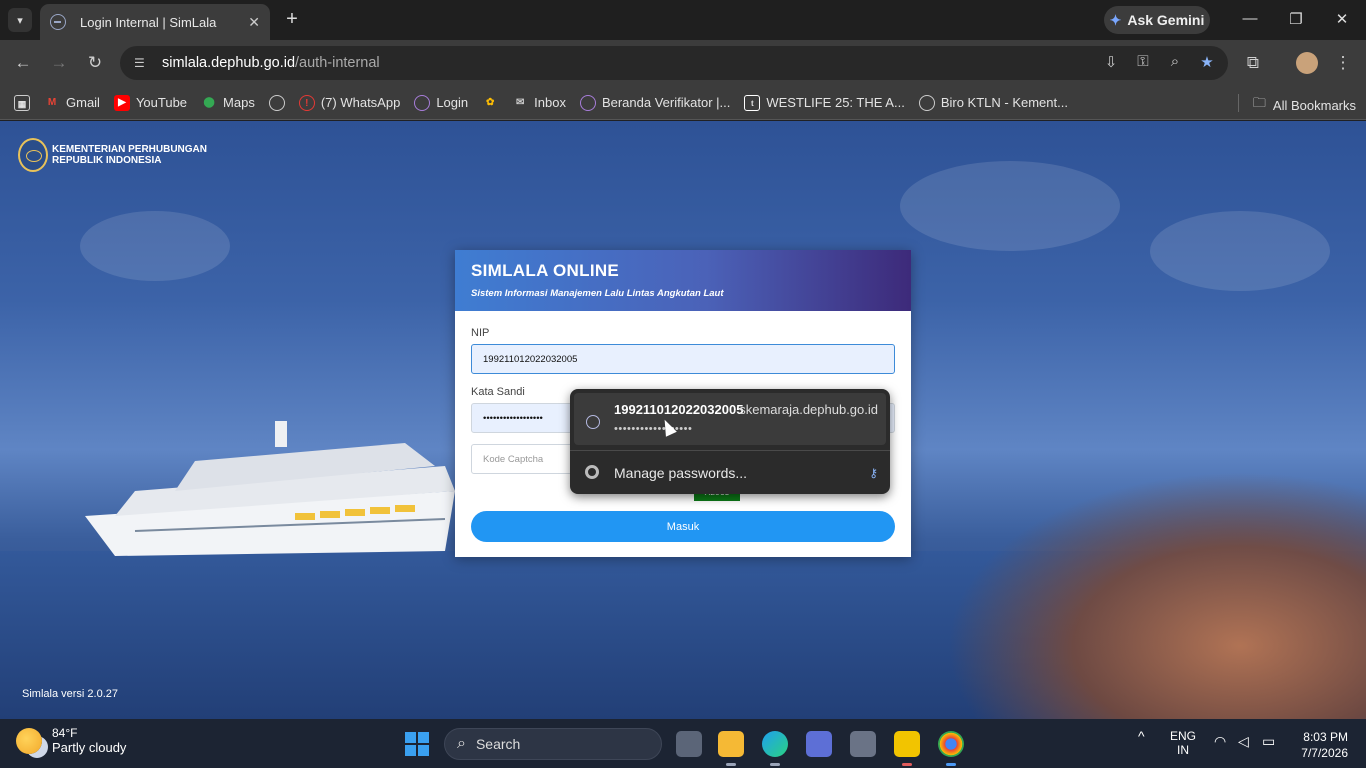 The width and height of the screenshot is (1366, 768). Describe the element at coordinates (1324, 753) in the screenshot. I see `clock-date: 7/7/2026` at that location.